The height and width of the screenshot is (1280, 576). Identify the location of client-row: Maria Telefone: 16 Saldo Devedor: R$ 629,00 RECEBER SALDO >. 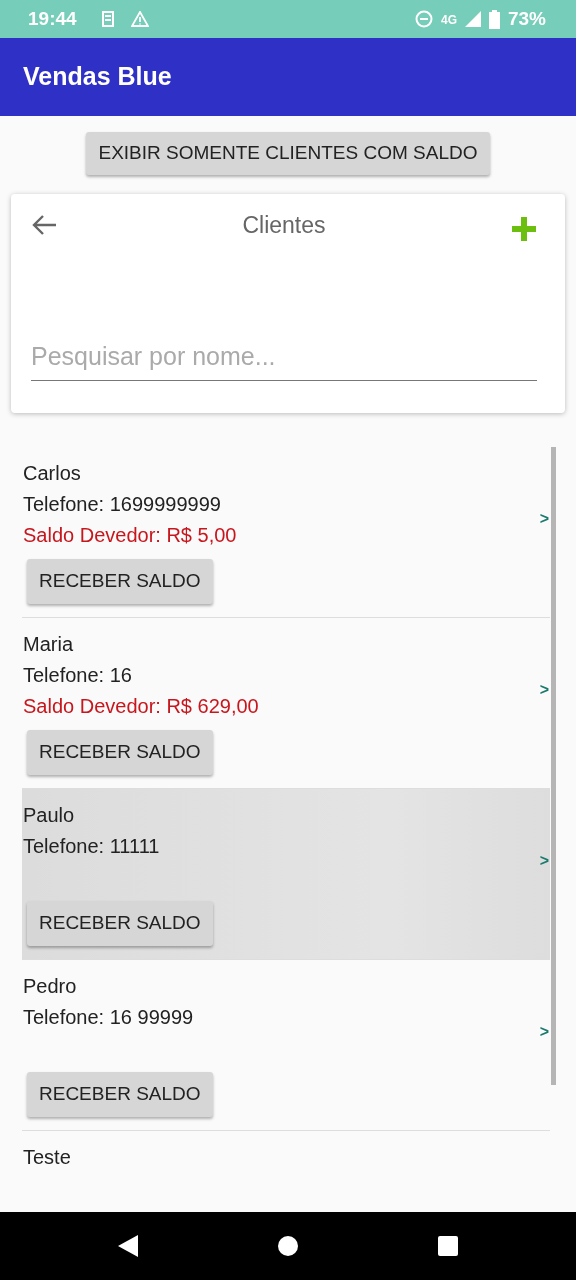
(286, 703).